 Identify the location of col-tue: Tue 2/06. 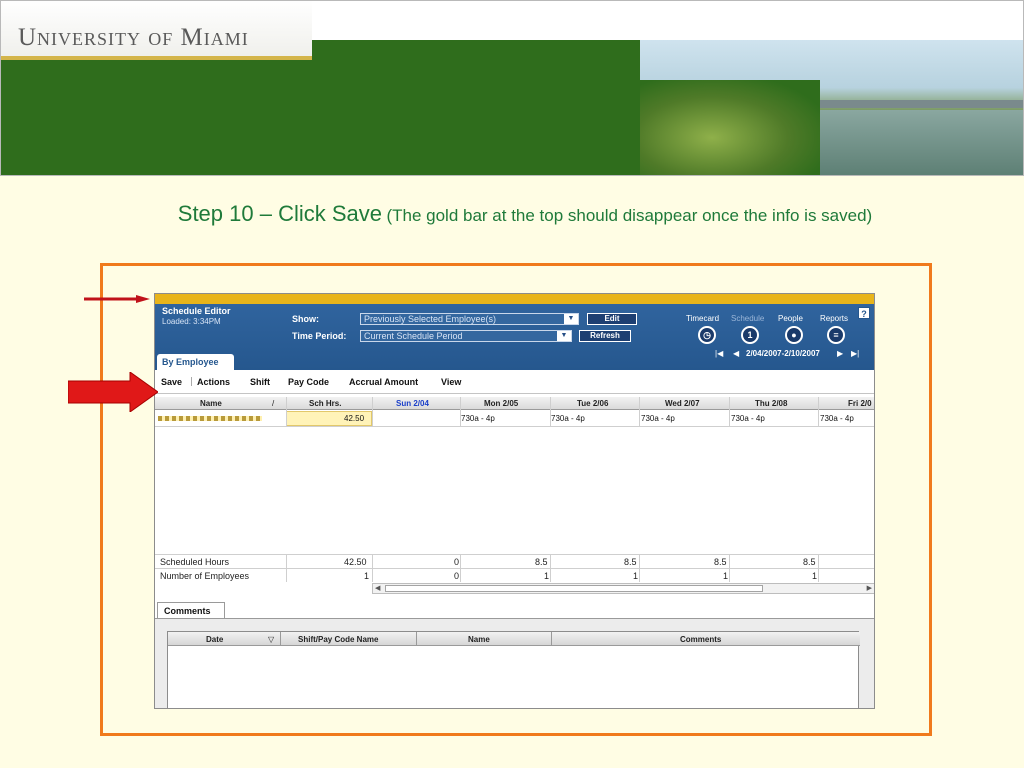
(592, 403).